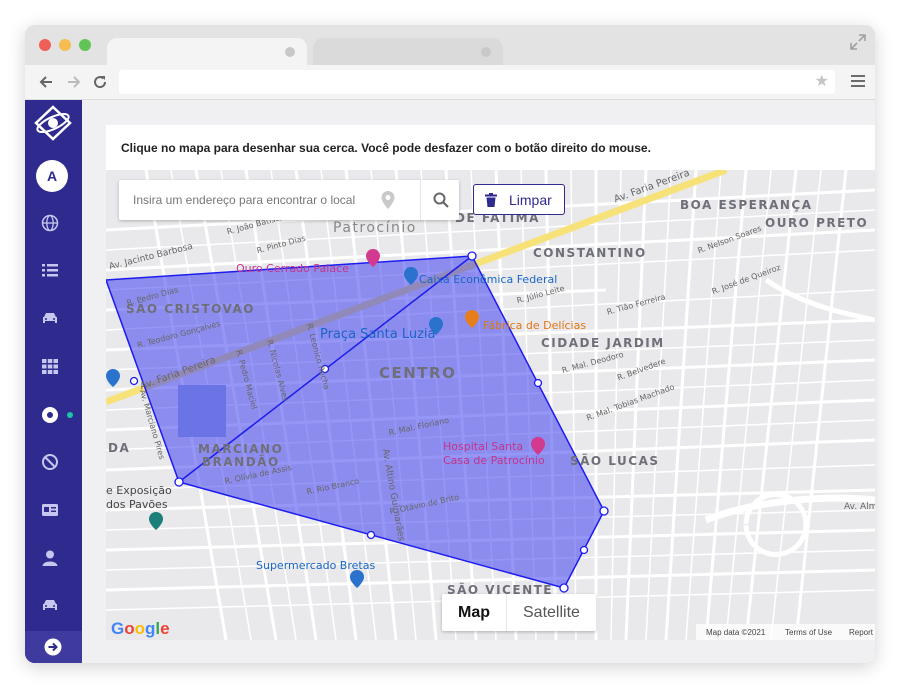 The width and height of the screenshot is (900, 688). What do you see at coordinates (615, 461) in the screenshot?
I see `district-label: SÃO LUCAS` at bounding box center [615, 461].